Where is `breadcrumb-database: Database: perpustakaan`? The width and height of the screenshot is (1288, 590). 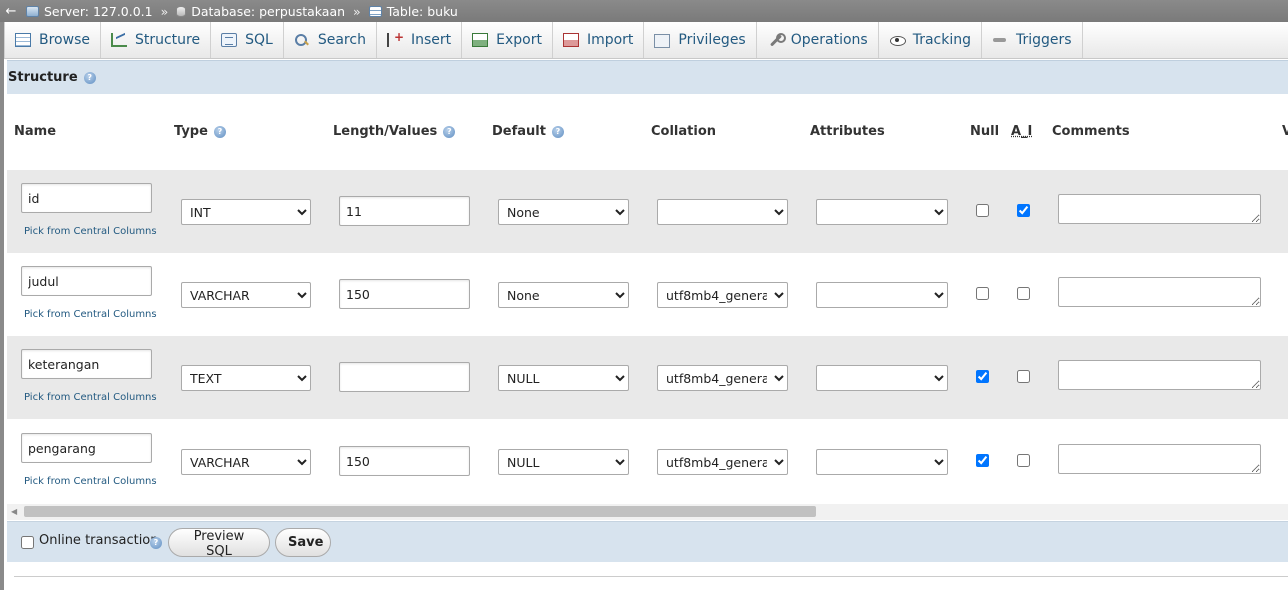
breadcrumb-database: Database: perpustakaan is located at coordinates (260, 11).